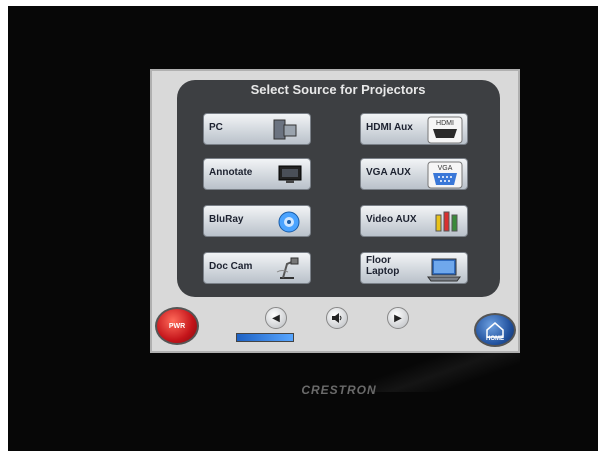  Describe the element at coordinates (495, 330) in the screenshot. I see `home-button: HOME` at that location.